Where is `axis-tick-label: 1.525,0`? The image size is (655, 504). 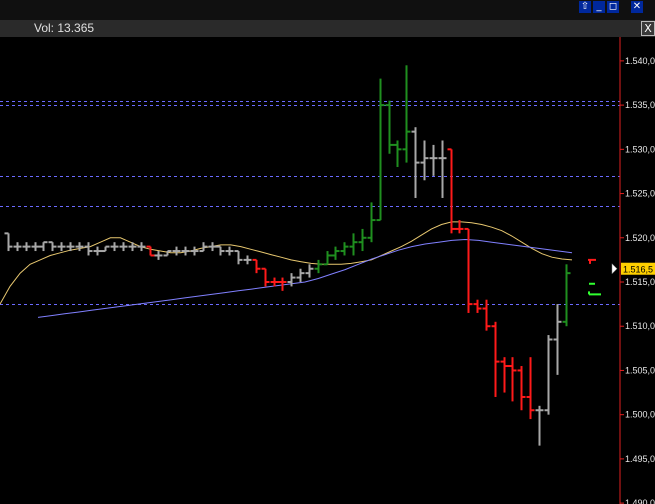 axis-tick-label: 1.525,0 is located at coordinates (640, 194).